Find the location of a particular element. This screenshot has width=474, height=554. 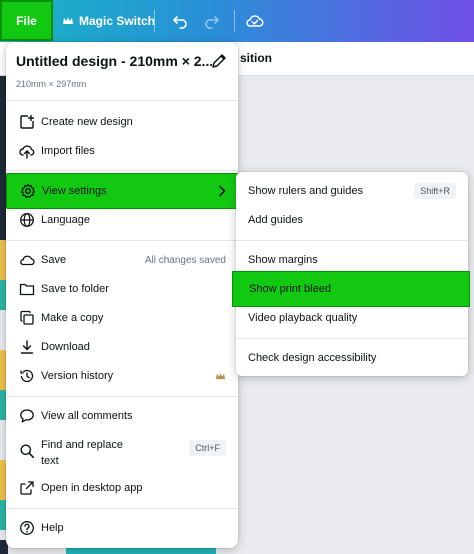

menu-item-label: Download is located at coordinates (65, 347).